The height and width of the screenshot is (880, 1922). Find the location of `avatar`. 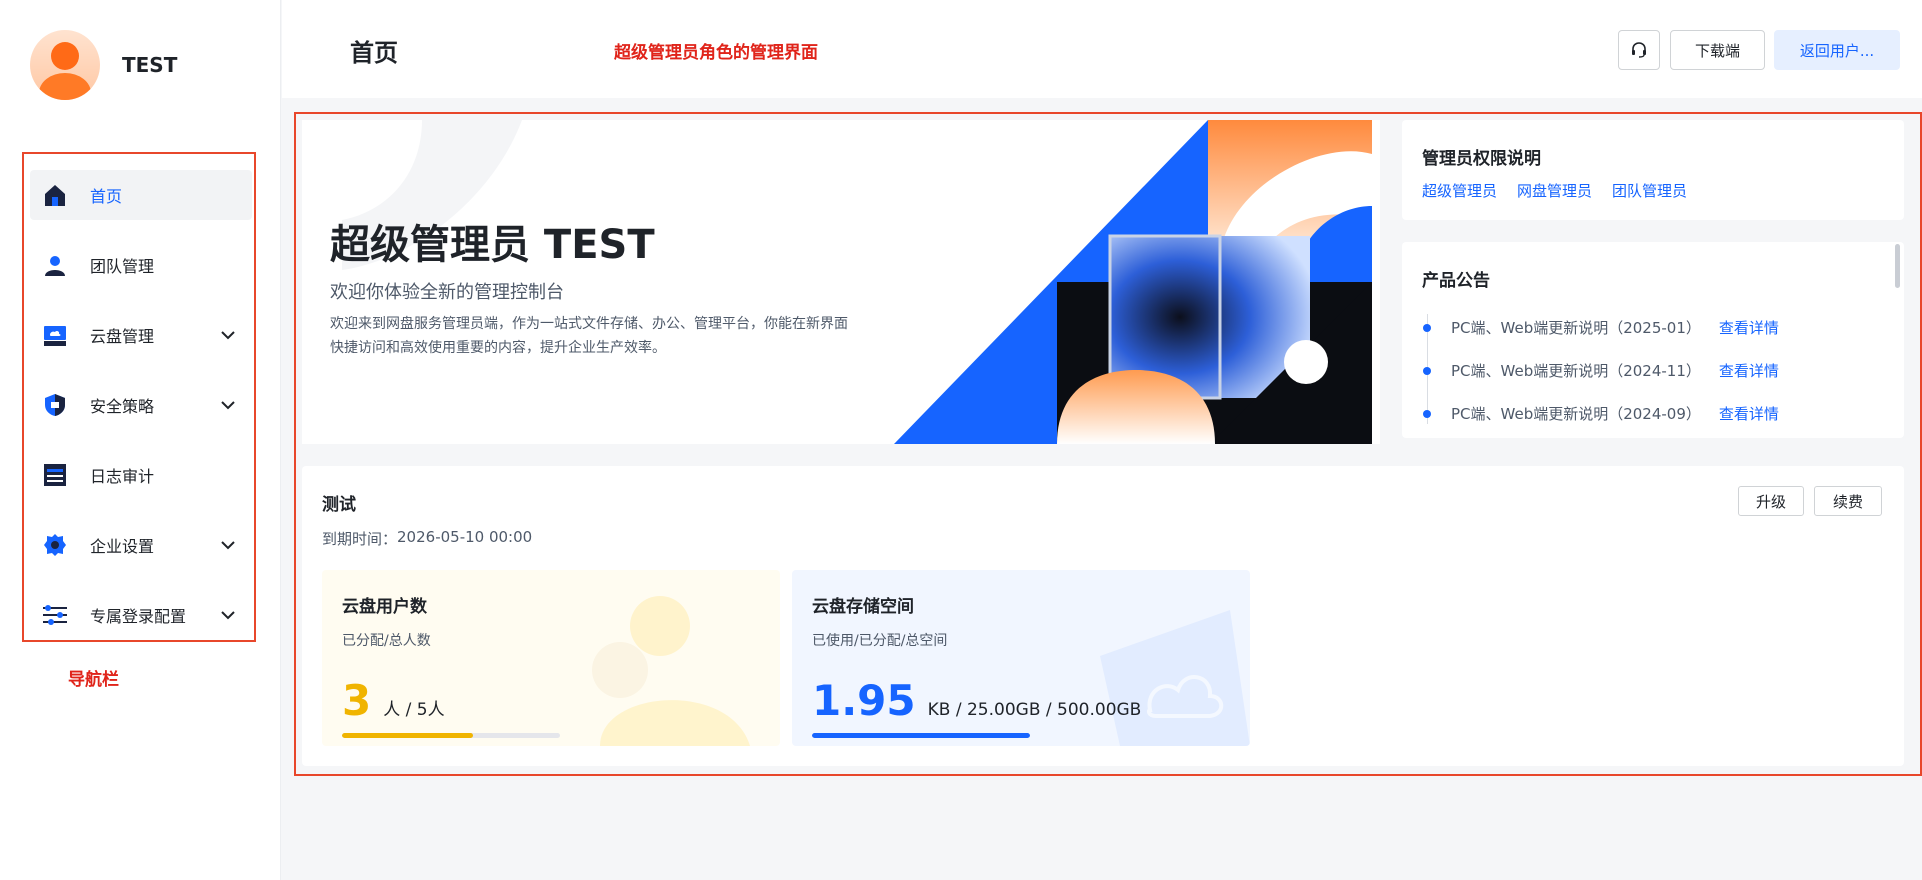

avatar is located at coordinates (65, 65).